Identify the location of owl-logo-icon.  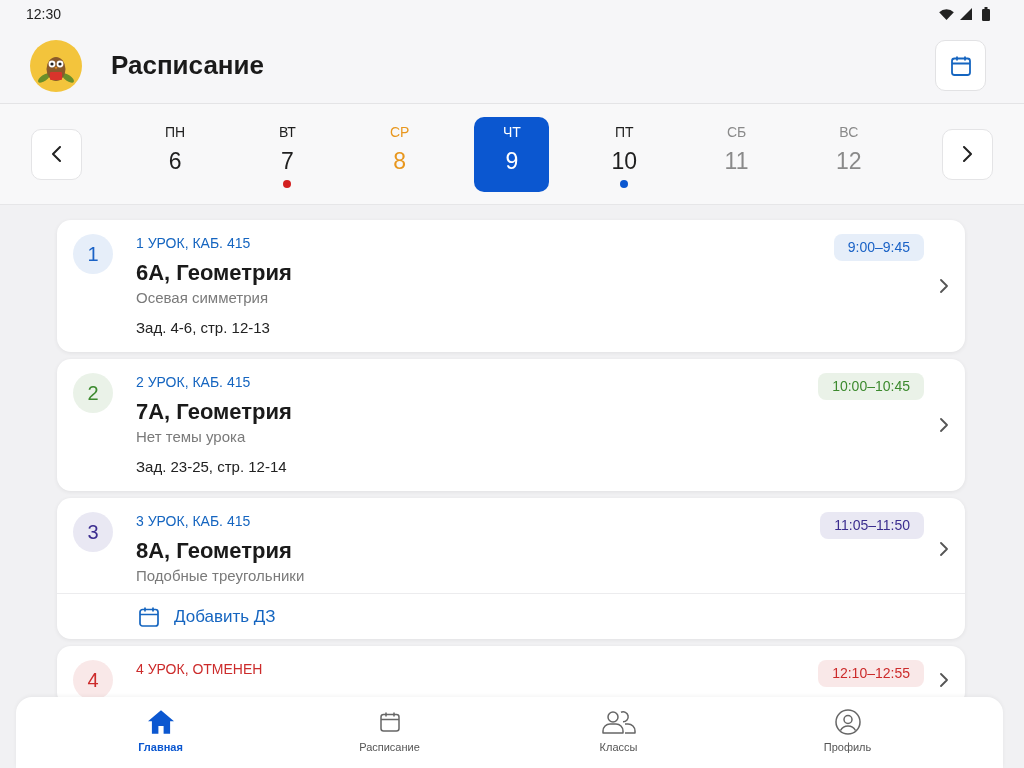
(56, 65).